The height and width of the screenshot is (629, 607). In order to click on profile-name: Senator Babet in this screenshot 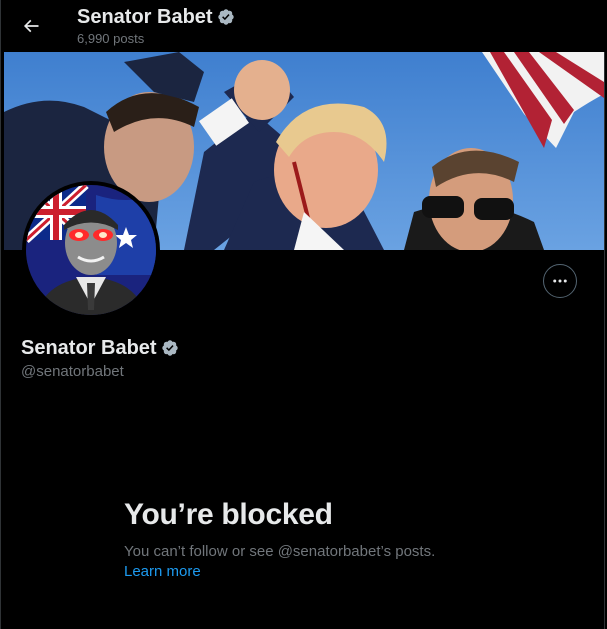, I will do `click(89, 348)`.